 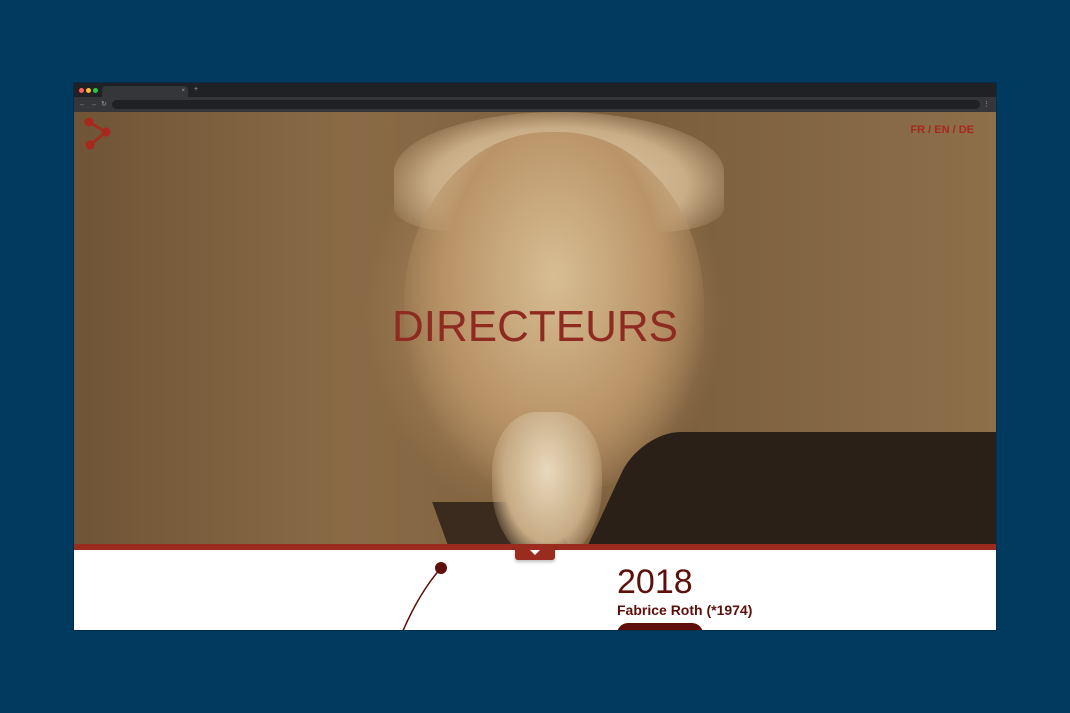 I want to click on close-window-icon, so click(x=81, y=90).